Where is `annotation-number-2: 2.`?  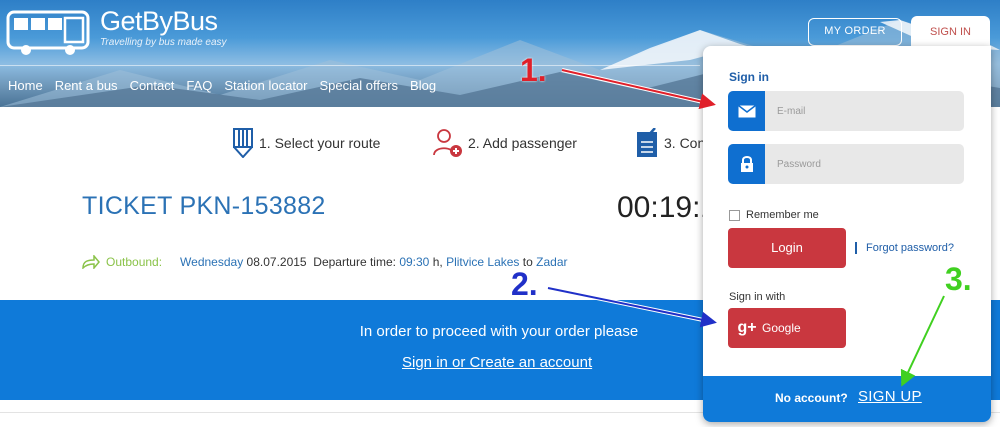
annotation-number-2: 2. is located at coordinates (524, 284).